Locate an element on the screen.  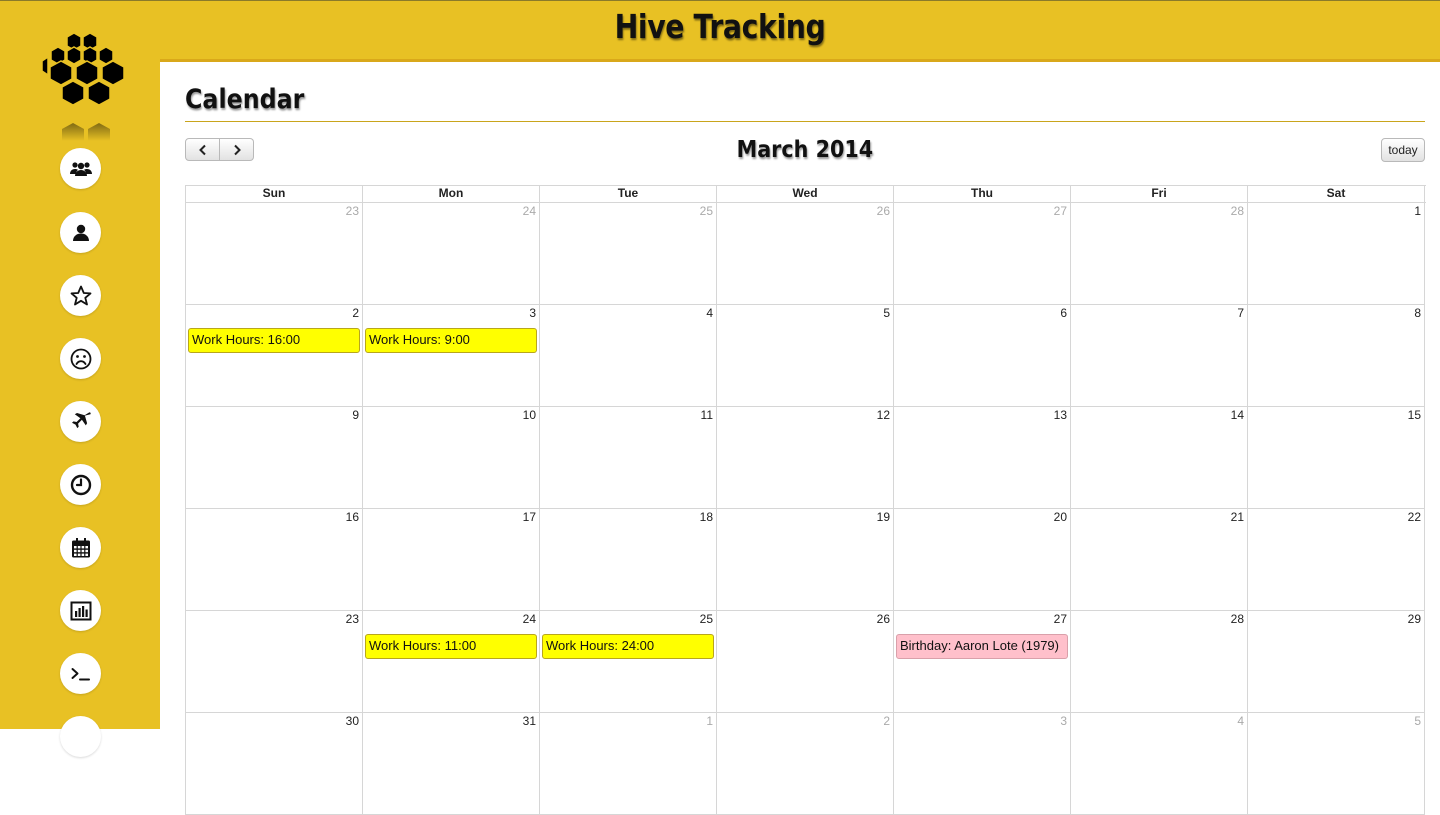
bar-chart-icon is located at coordinates (80, 610).